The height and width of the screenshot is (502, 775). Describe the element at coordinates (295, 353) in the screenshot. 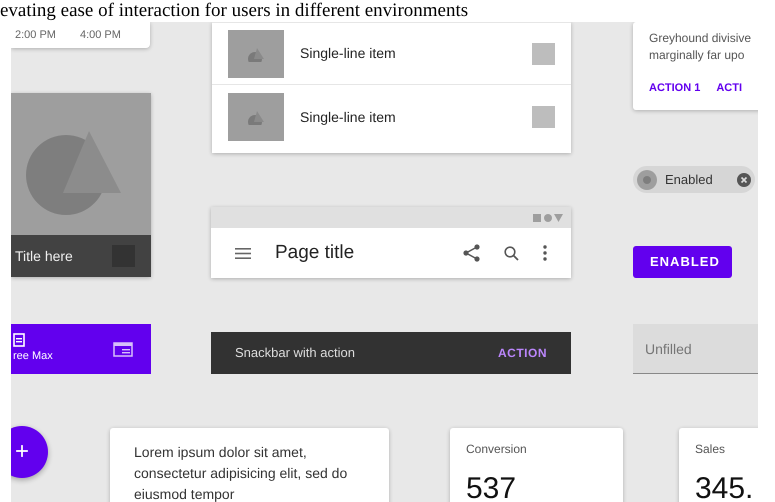

I see `snackbar-message: Snackbar with action` at that location.